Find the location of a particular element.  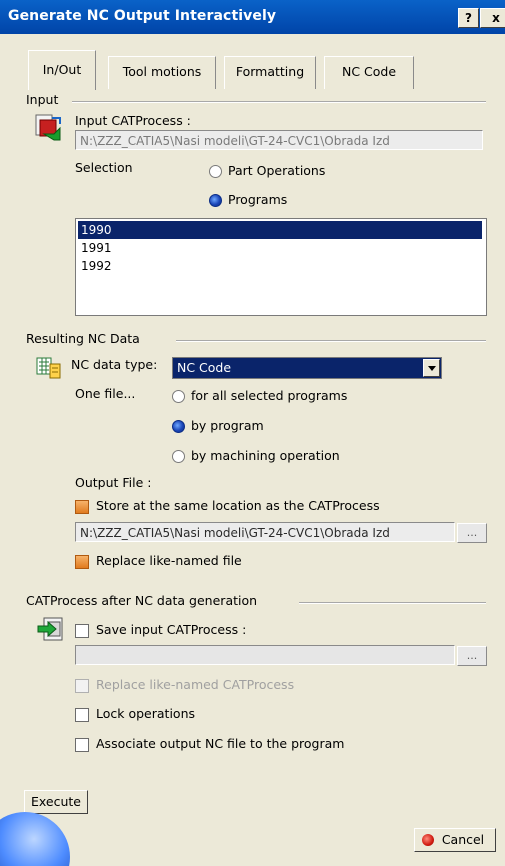

input-catprocess-label: Input CATProcess : is located at coordinates (133, 120).